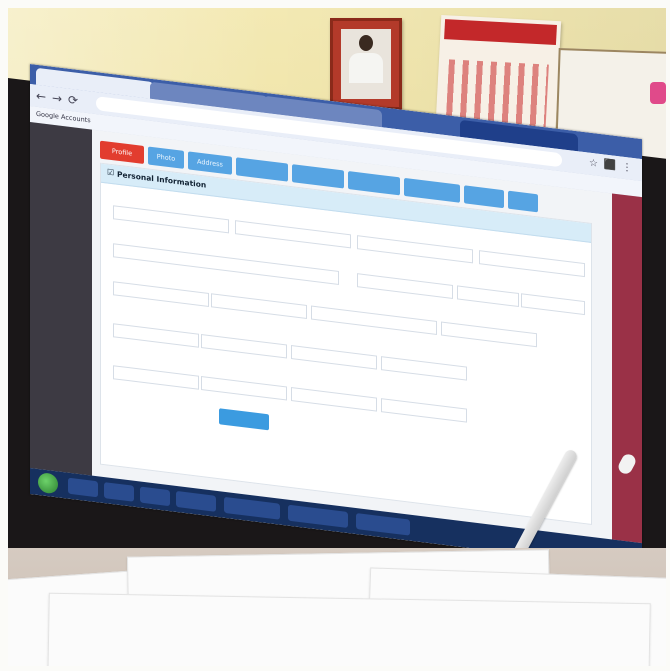 The height and width of the screenshot is (671, 670). I want to click on menu-icon: ⋮, so click(627, 168).